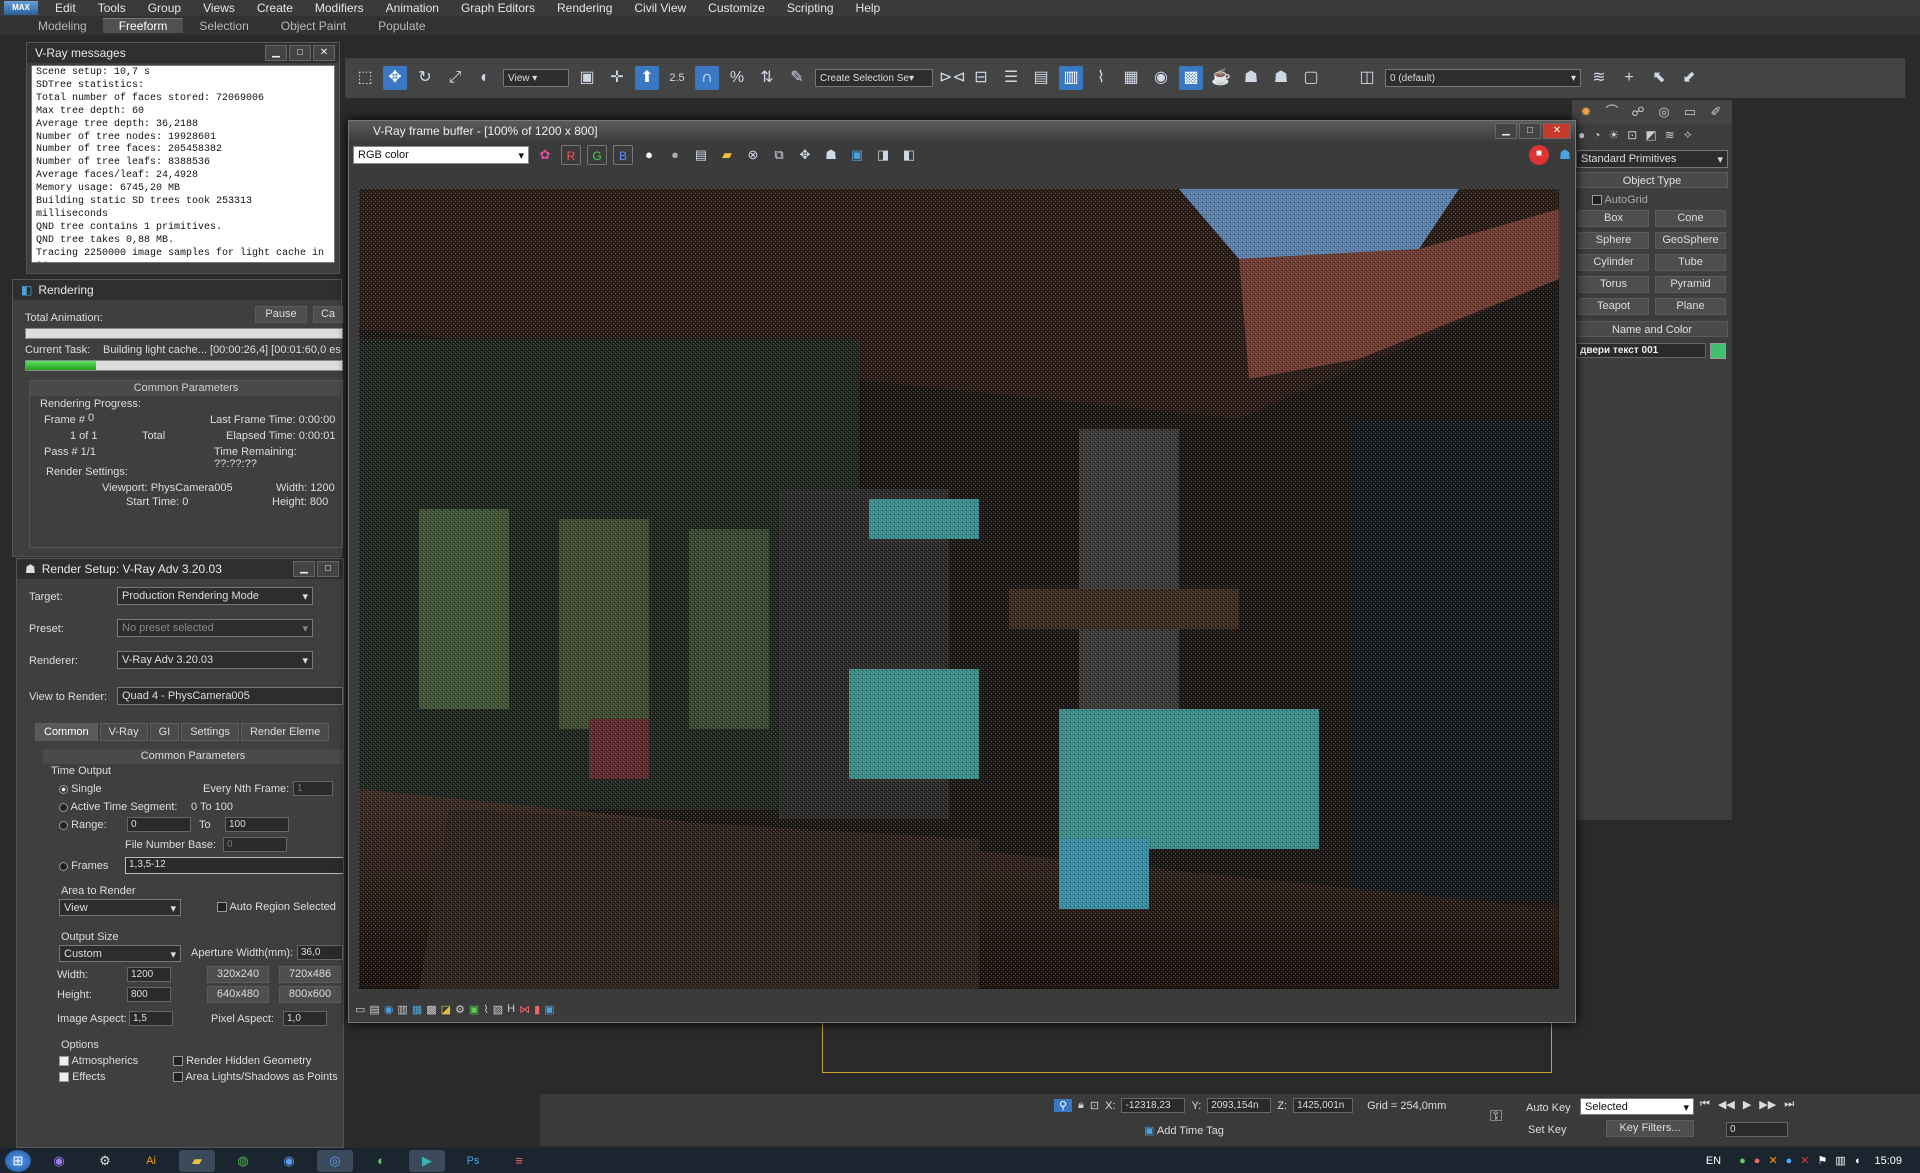 The height and width of the screenshot is (1173, 1920). What do you see at coordinates (1153, 1105) in the screenshot?
I see `x-coordinate-field: -12318,23` at bounding box center [1153, 1105].